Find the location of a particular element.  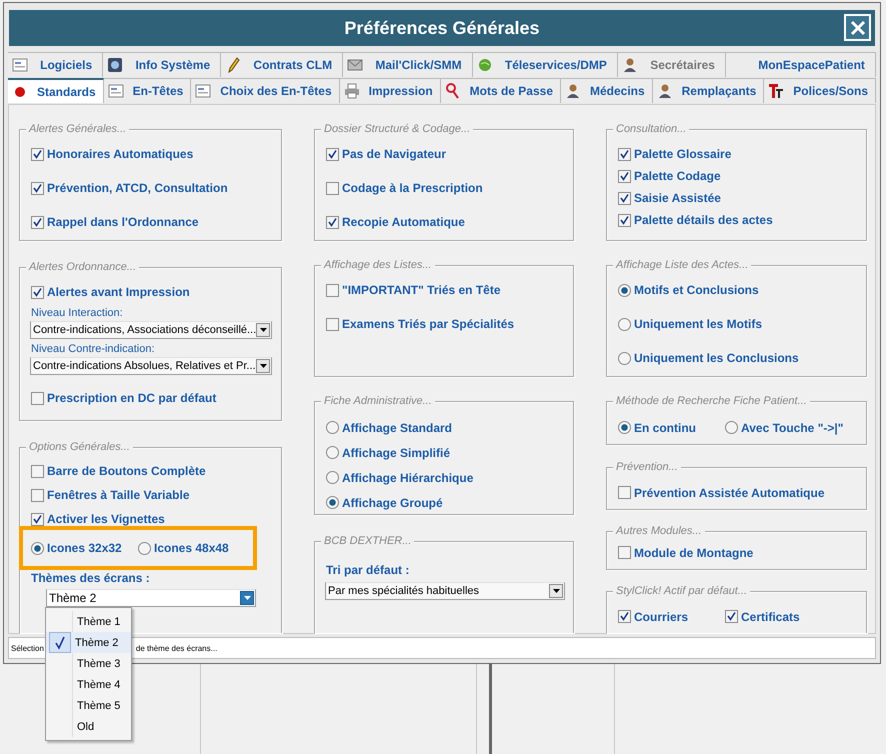

tab: MonEspacePatient is located at coordinates (801, 64).